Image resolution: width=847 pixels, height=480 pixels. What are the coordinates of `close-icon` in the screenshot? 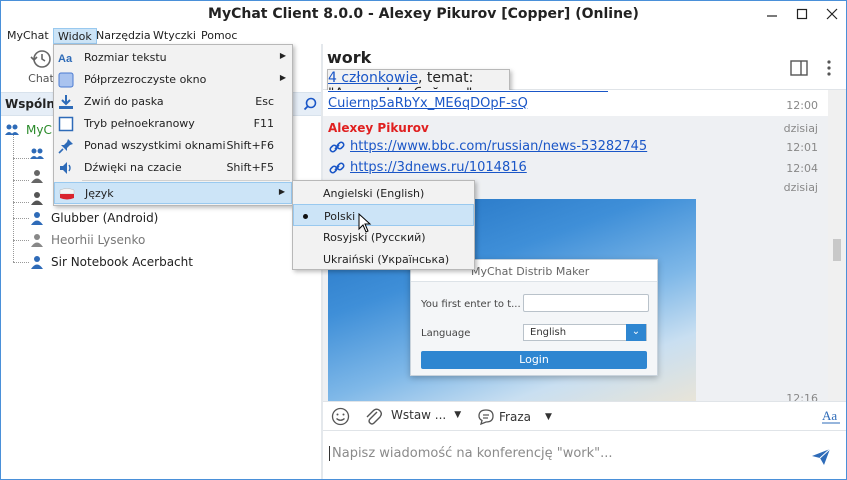 It's located at (832, 14).